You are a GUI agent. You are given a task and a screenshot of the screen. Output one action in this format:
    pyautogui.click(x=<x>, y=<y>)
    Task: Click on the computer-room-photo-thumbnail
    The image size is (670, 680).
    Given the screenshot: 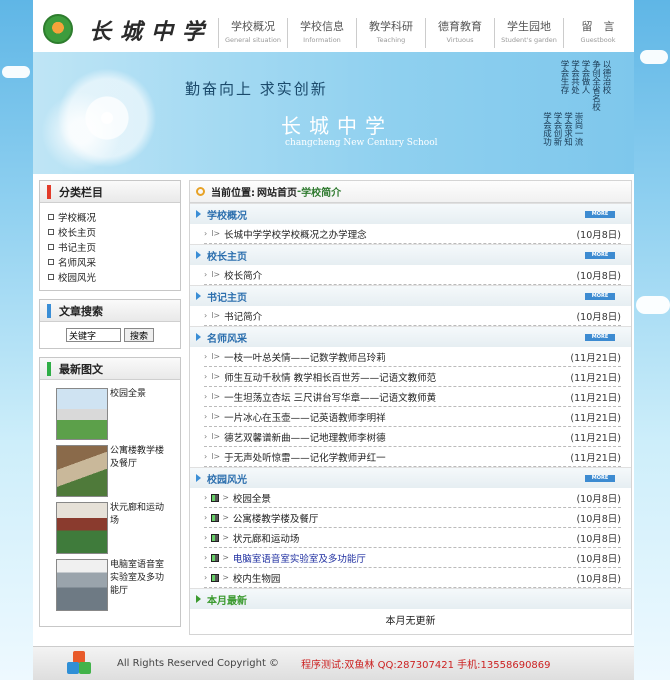 What is the action you would take?
    pyautogui.click(x=82, y=585)
    